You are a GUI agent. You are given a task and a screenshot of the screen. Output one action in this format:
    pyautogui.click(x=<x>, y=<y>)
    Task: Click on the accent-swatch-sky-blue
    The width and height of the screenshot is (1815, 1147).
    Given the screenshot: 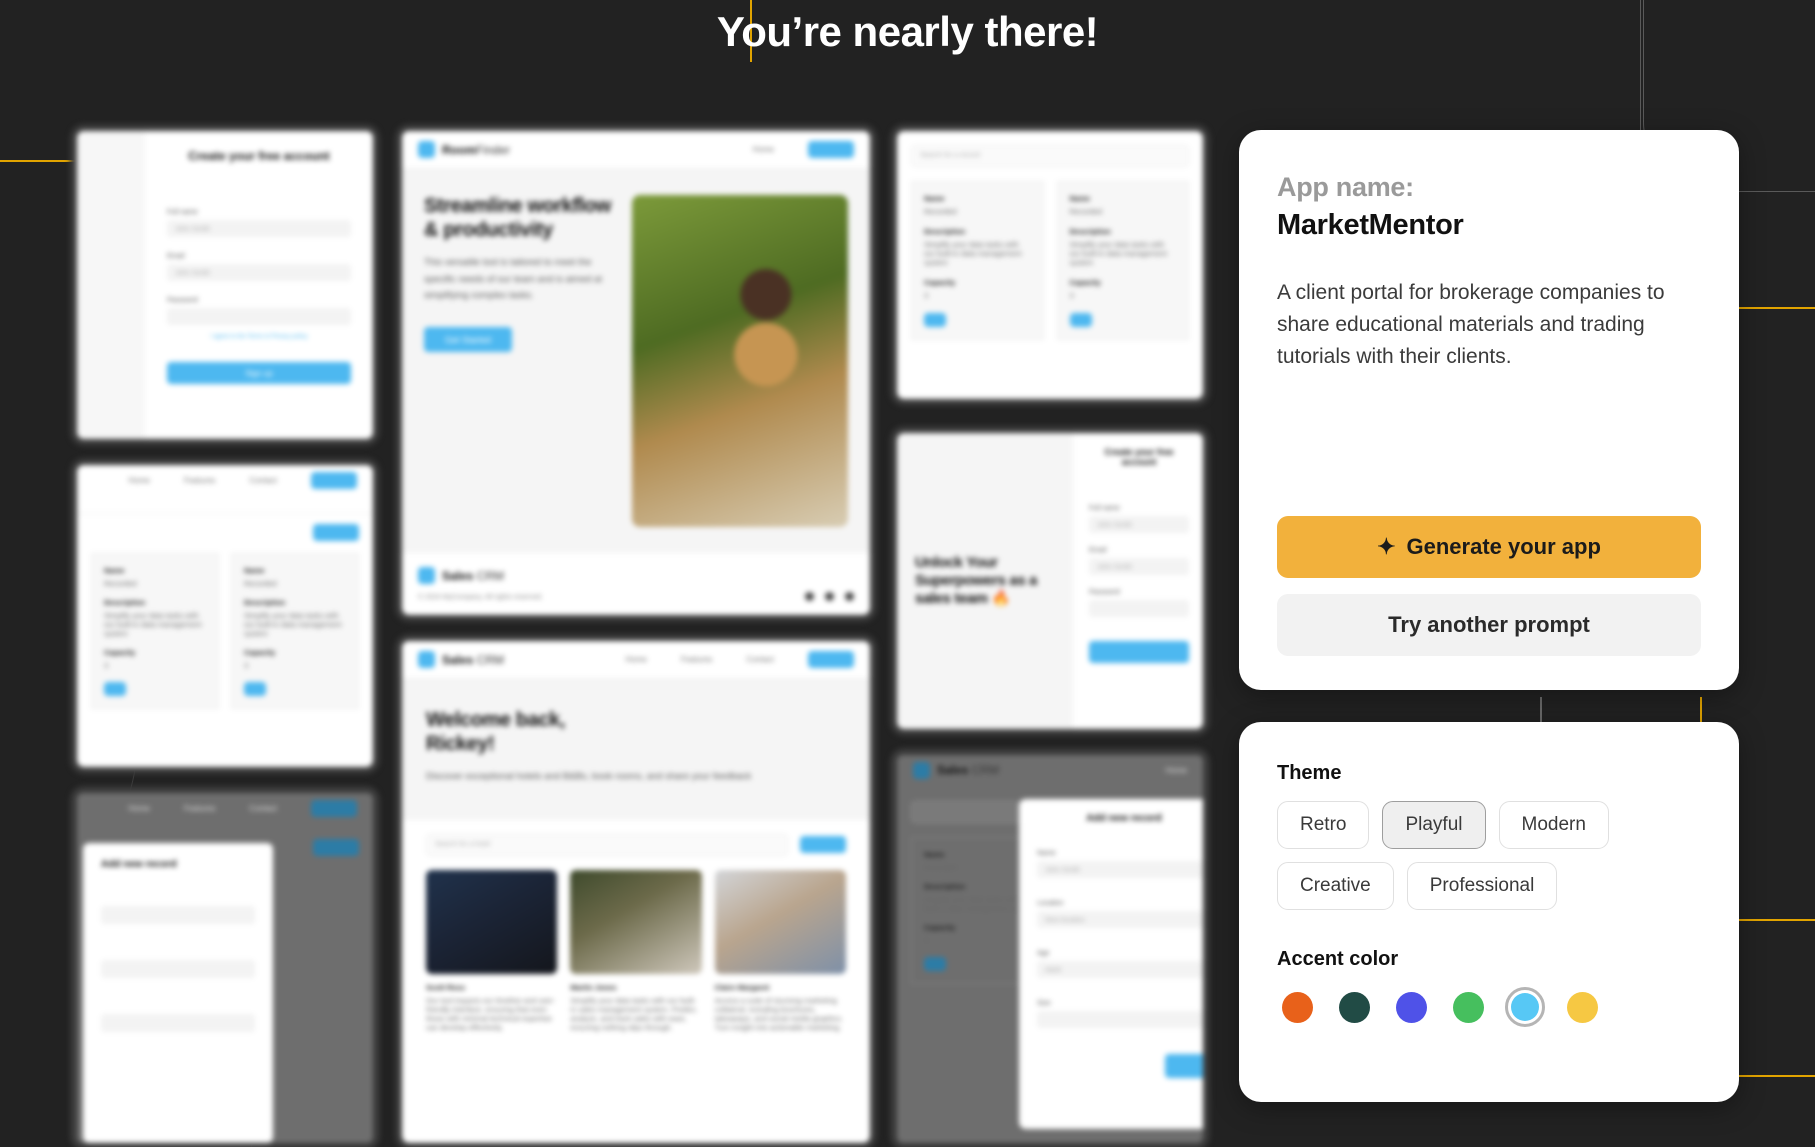 What is the action you would take?
    pyautogui.click(x=1525, y=1007)
    